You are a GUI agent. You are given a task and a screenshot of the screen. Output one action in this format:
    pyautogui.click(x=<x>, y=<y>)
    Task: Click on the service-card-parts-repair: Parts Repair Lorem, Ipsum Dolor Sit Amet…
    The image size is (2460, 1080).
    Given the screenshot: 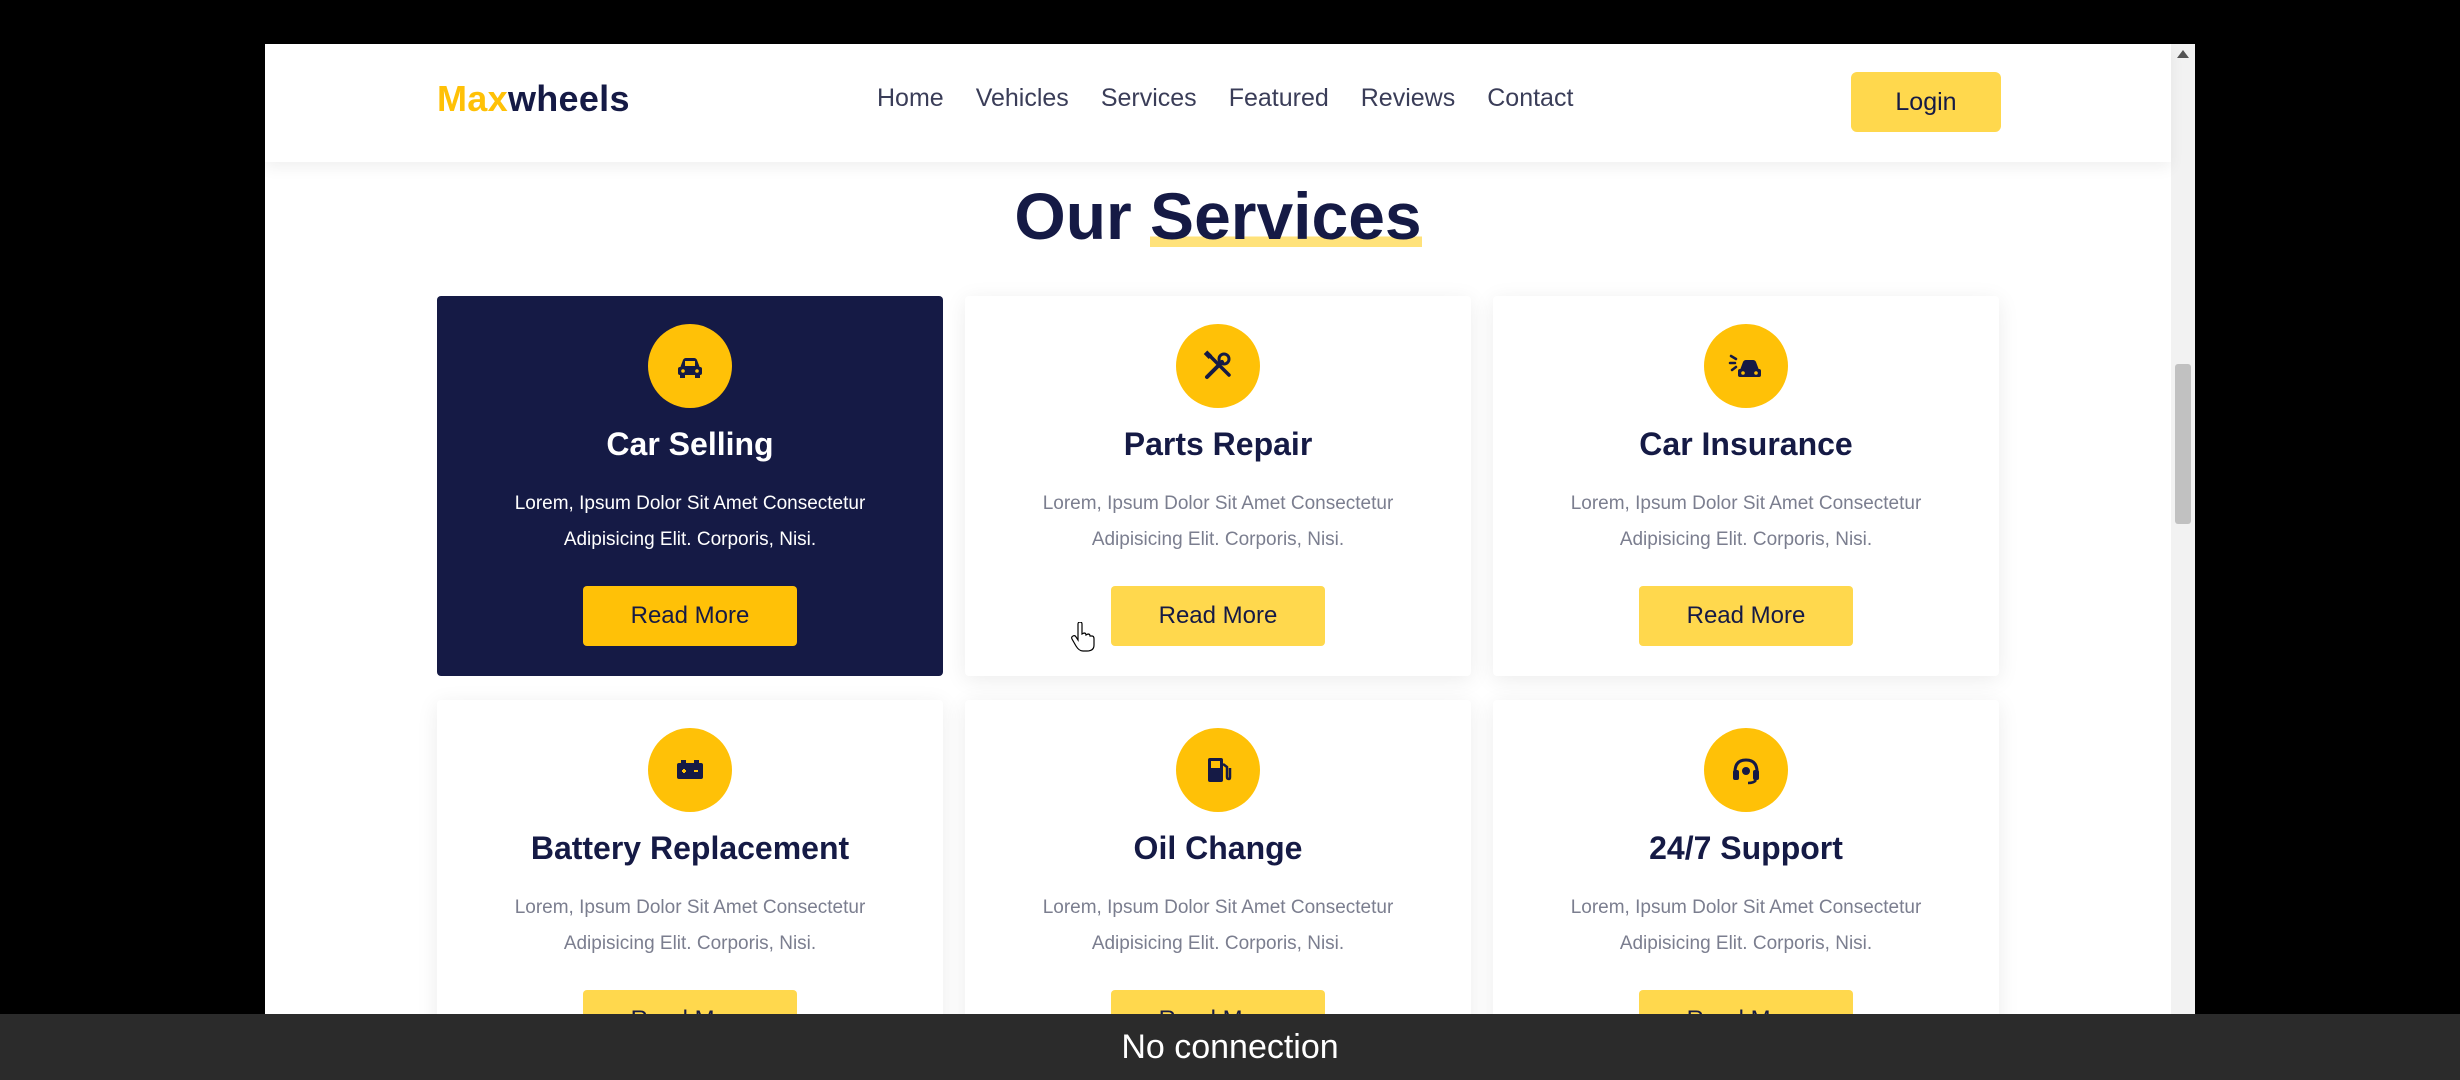 What is the action you would take?
    pyautogui.click(x=1218, y=486)
    